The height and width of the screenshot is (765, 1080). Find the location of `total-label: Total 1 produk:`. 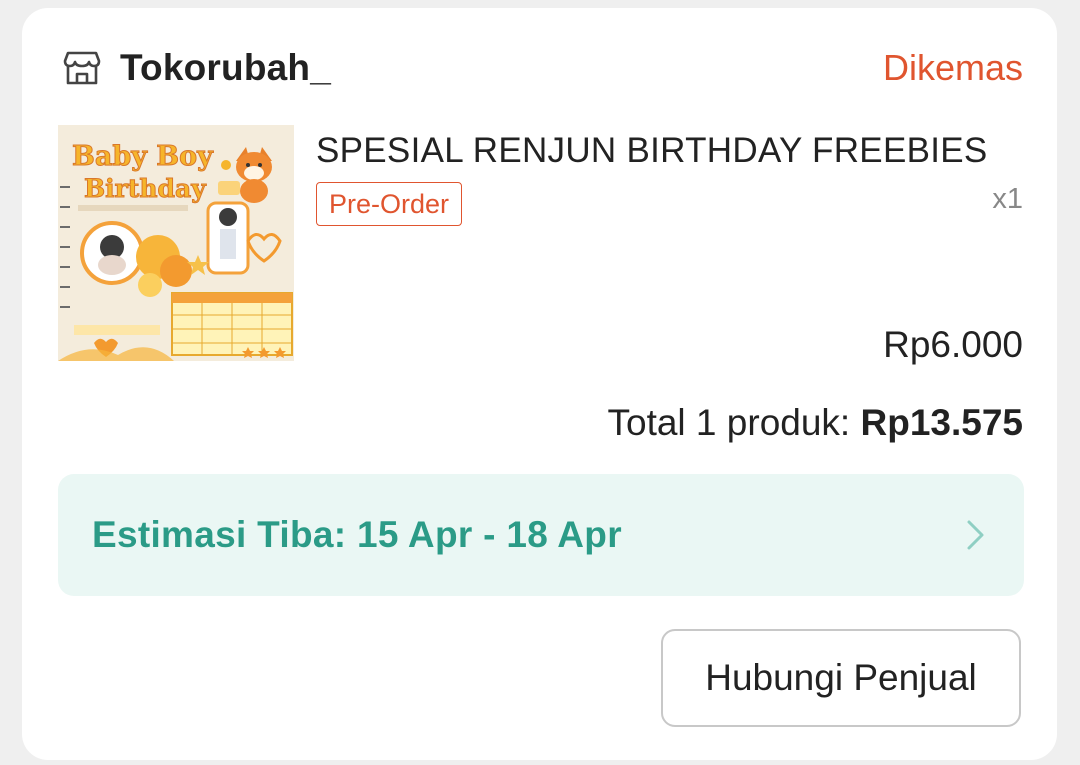

total-label: Total 1 produk: is located at coordinates (729, 422).